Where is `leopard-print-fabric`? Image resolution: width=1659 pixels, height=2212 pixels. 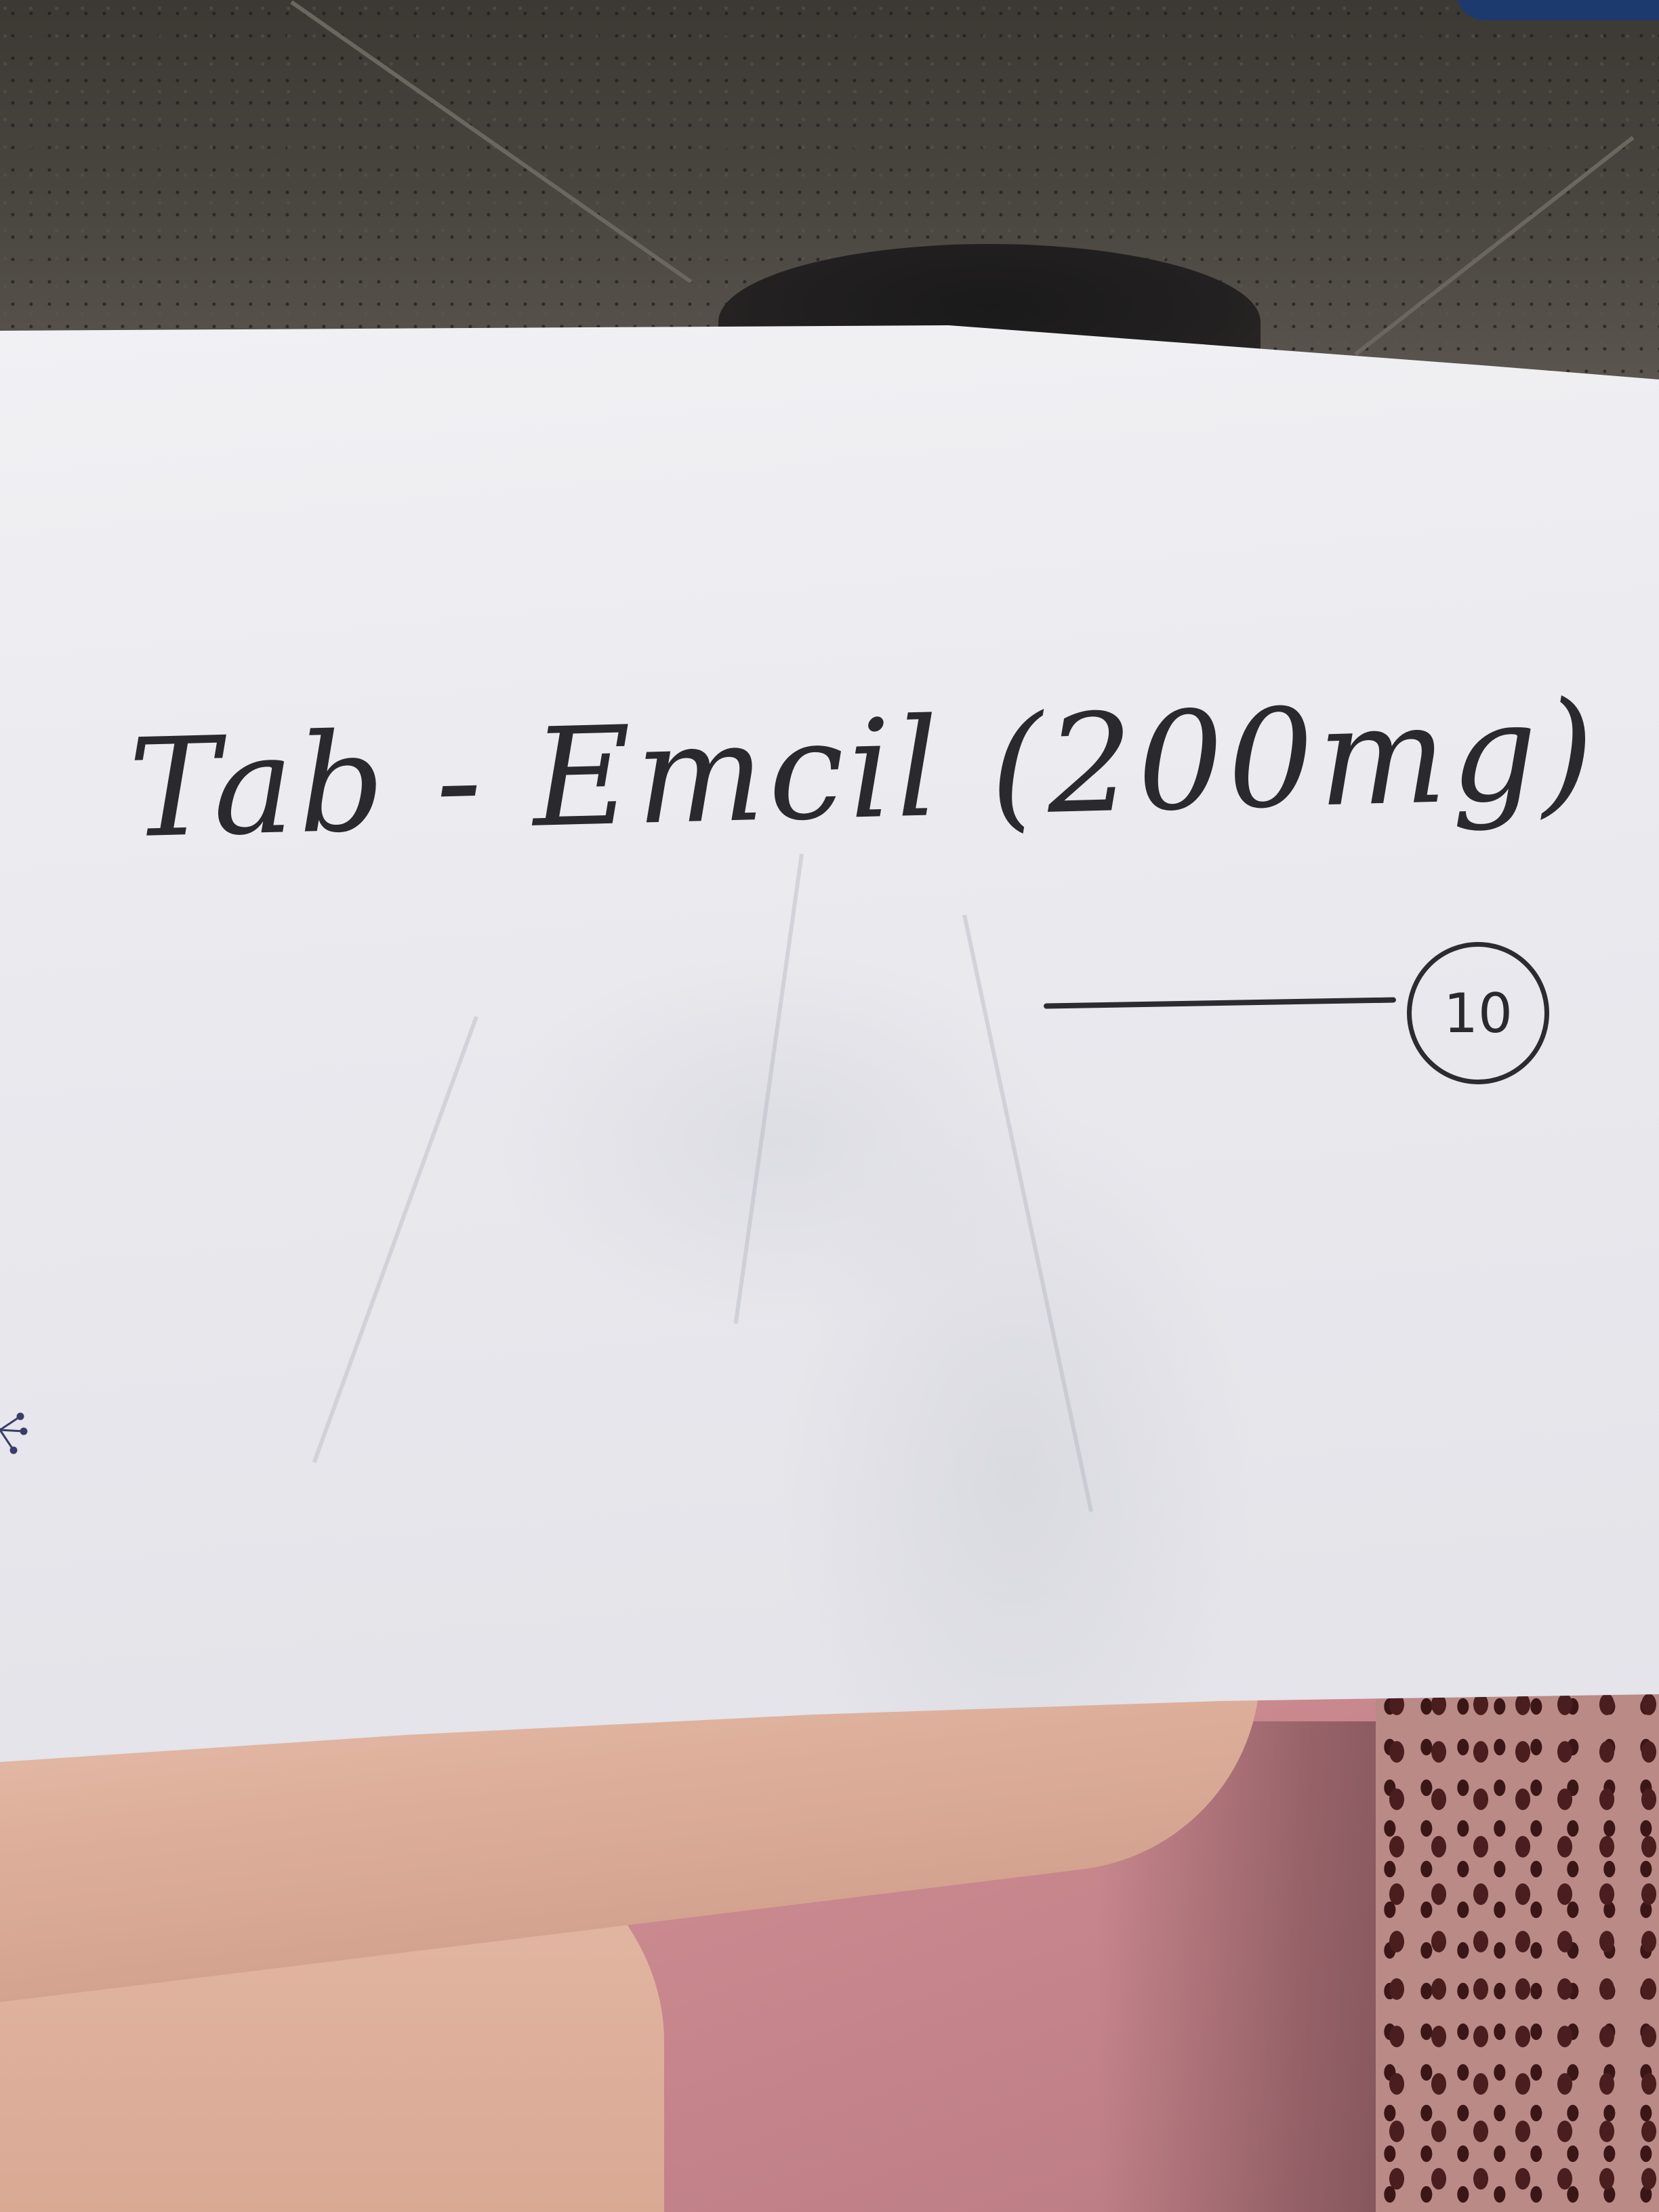
leopard-print-fabric is located at coordinates (1518, 1947).